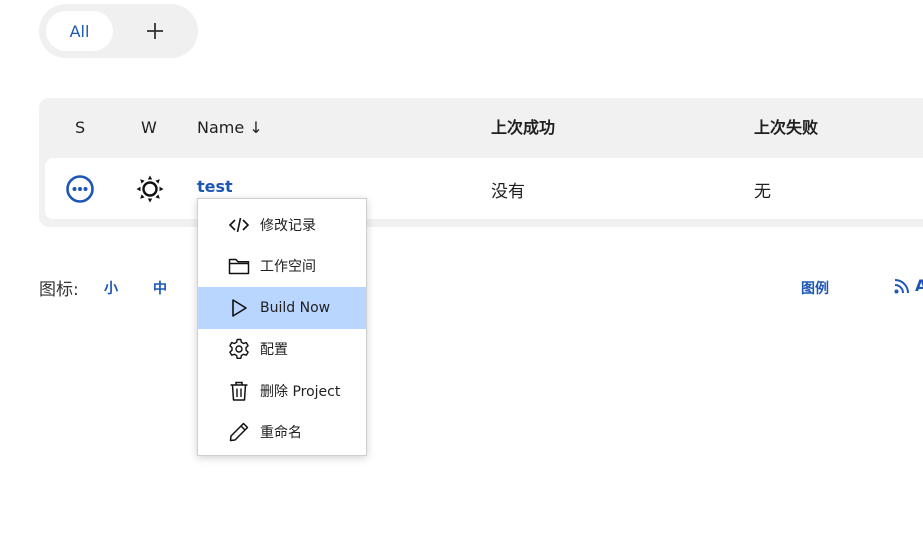 The height and width of the screenshot is (554, 923). What do you see at coordinates (239, 267) in the screenshot?
I see `folder-icon` at bounding box center [239, 267].